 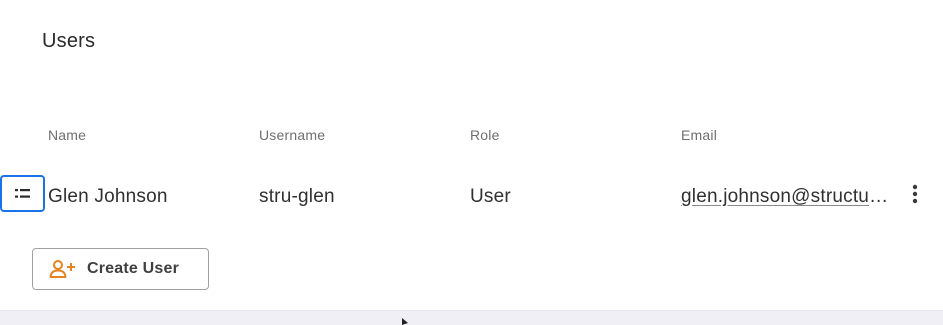 I want to click on create-user-button: Create User, so click(x=120, y=269).